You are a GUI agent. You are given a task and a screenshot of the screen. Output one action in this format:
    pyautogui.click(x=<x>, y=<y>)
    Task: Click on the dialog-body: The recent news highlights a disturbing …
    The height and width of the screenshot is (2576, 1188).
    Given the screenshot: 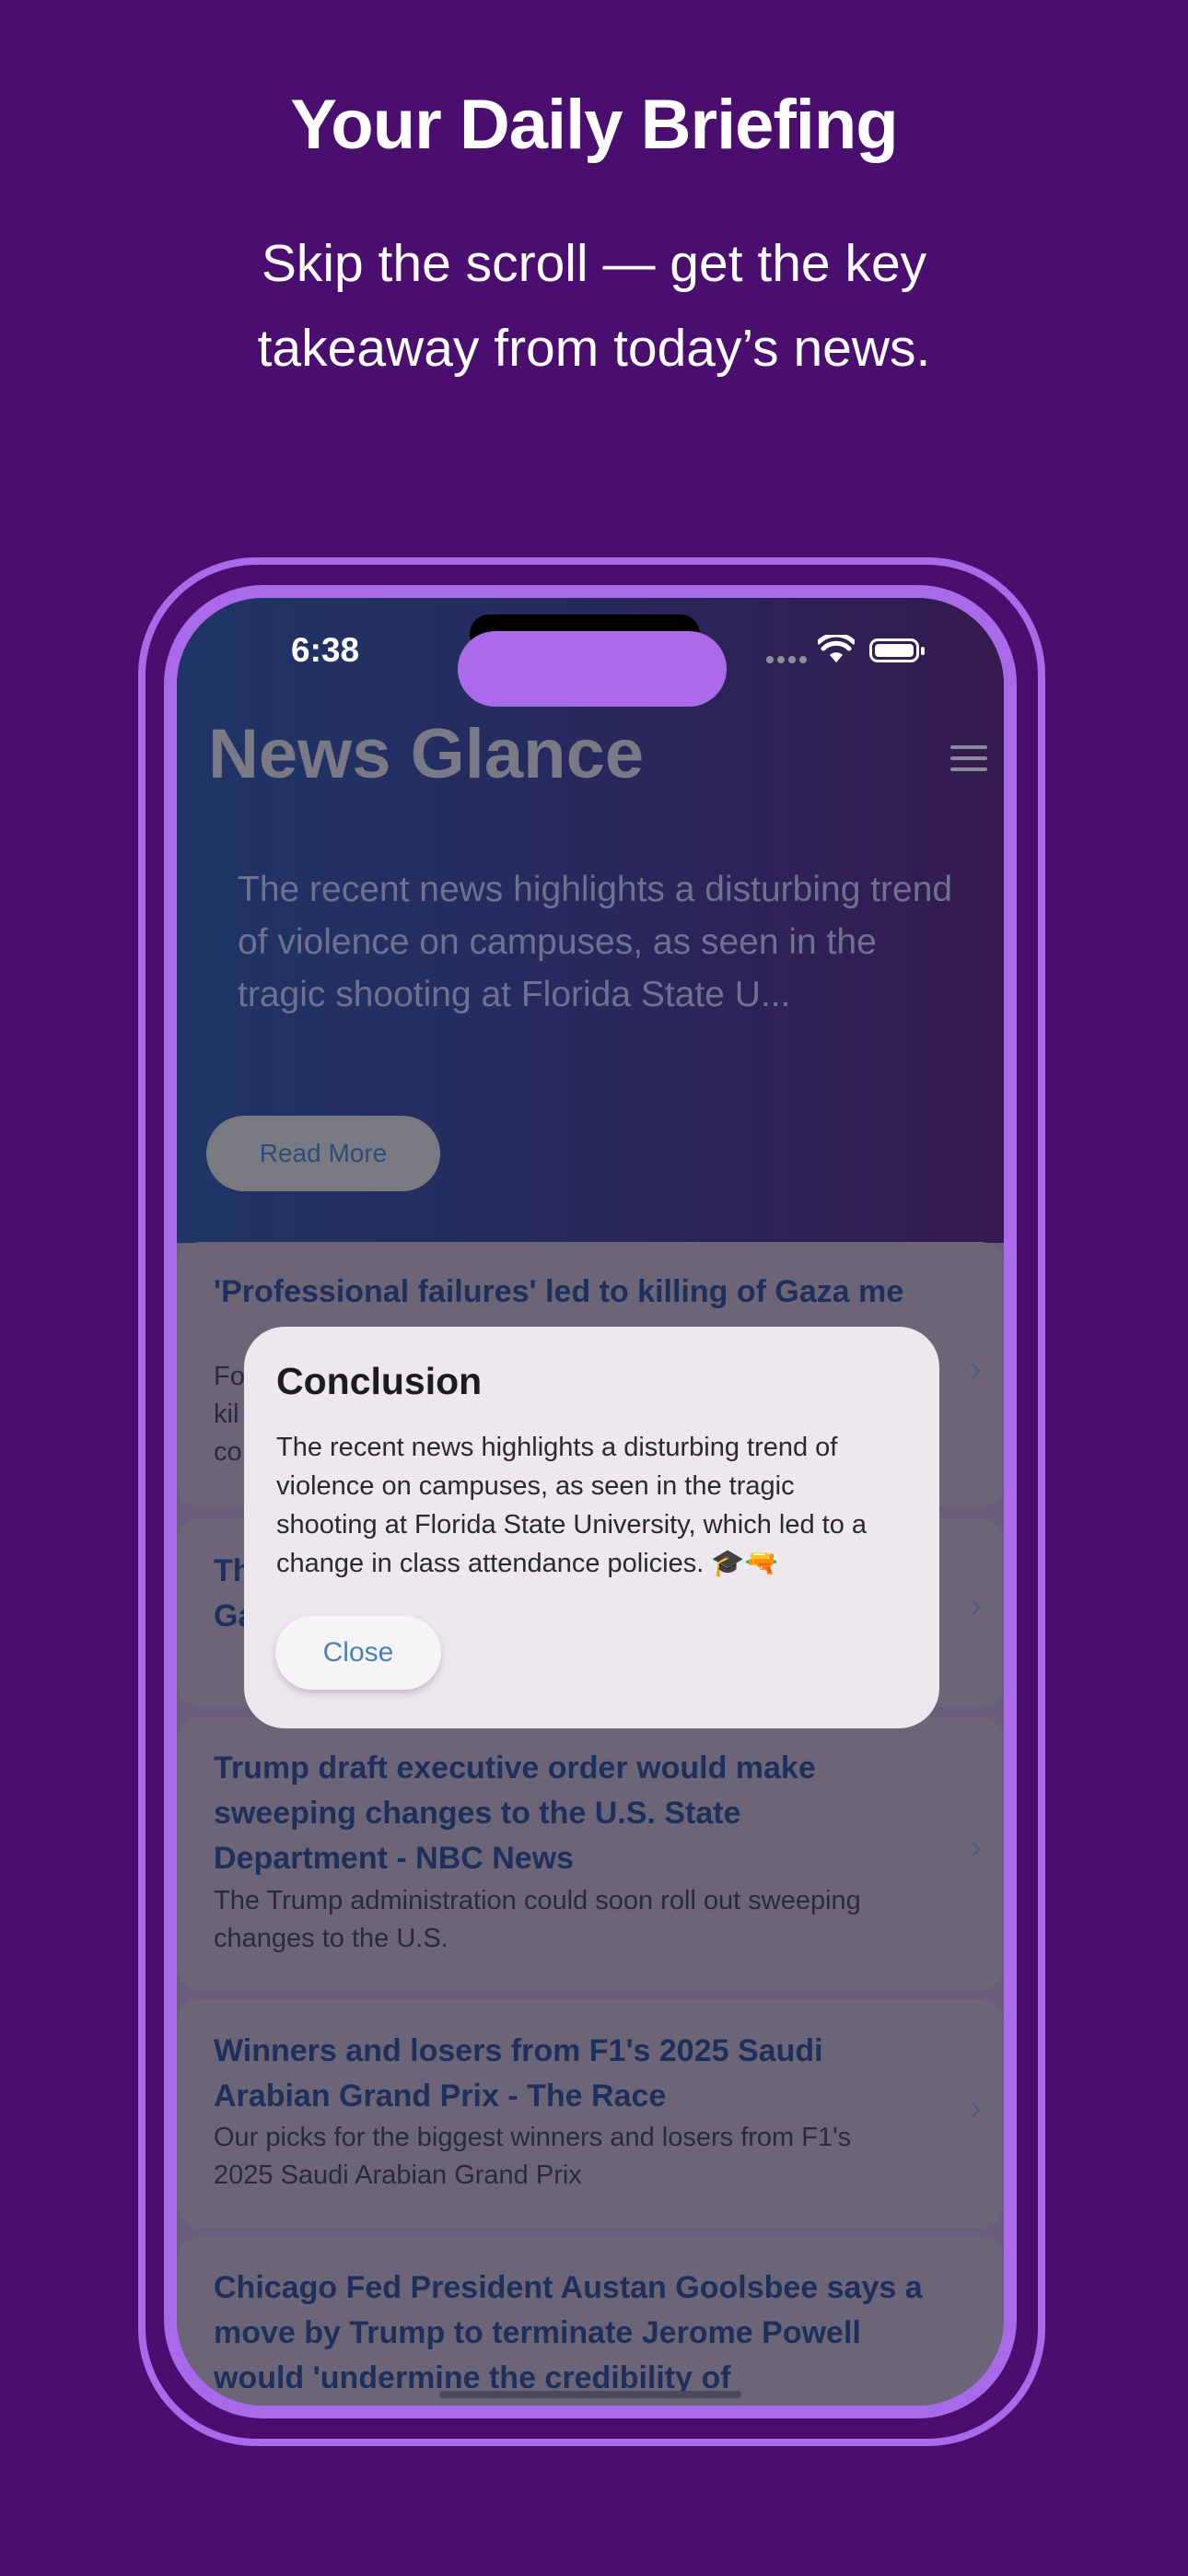 What is the action you would take?
    pyautogui.click(x=572, y=1505)
    